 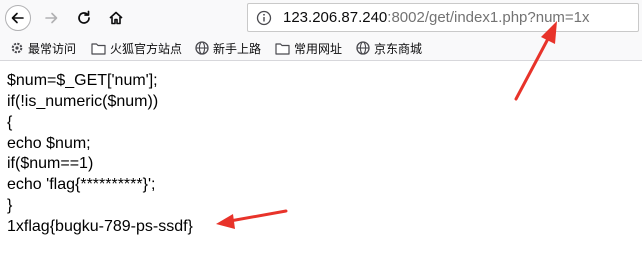 What do you see at coordinates (535, 61) in the screenshot?
I see `url-arrow-annotation` at bounding box center [535, 61].